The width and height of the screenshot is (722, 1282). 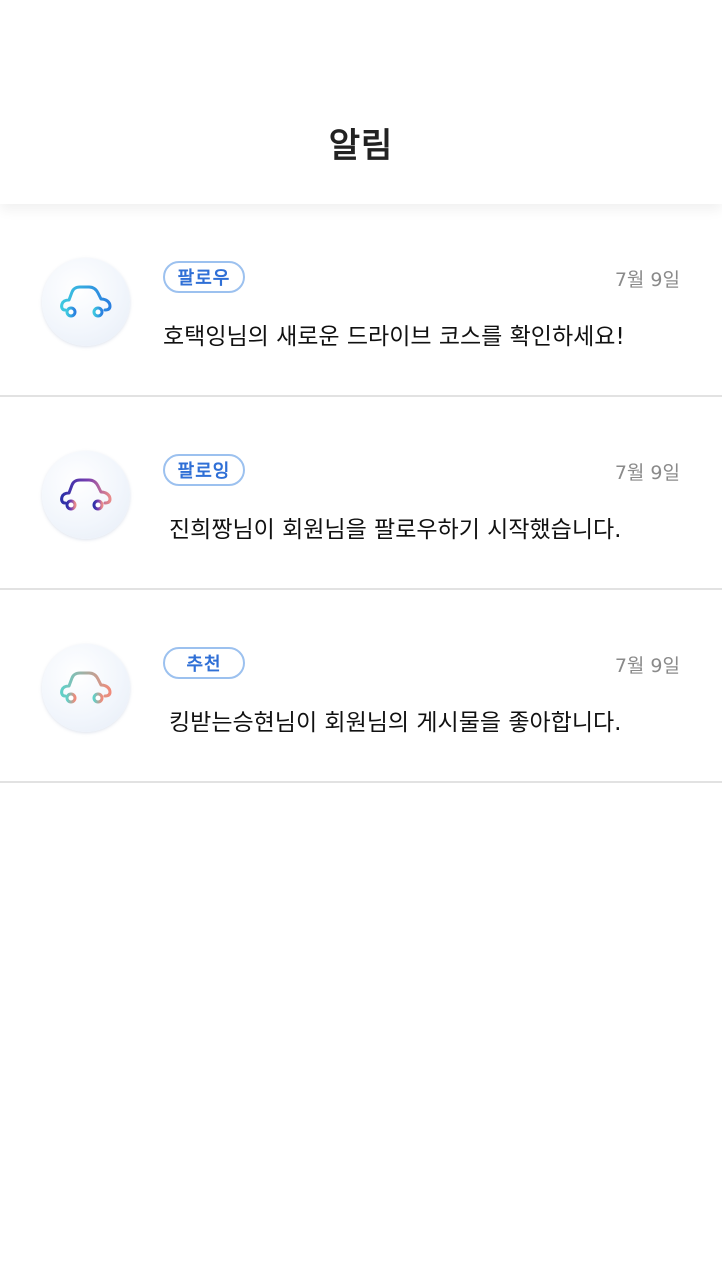 I want to click on category-badge: 팔로잉, so click(x=204, y=470).